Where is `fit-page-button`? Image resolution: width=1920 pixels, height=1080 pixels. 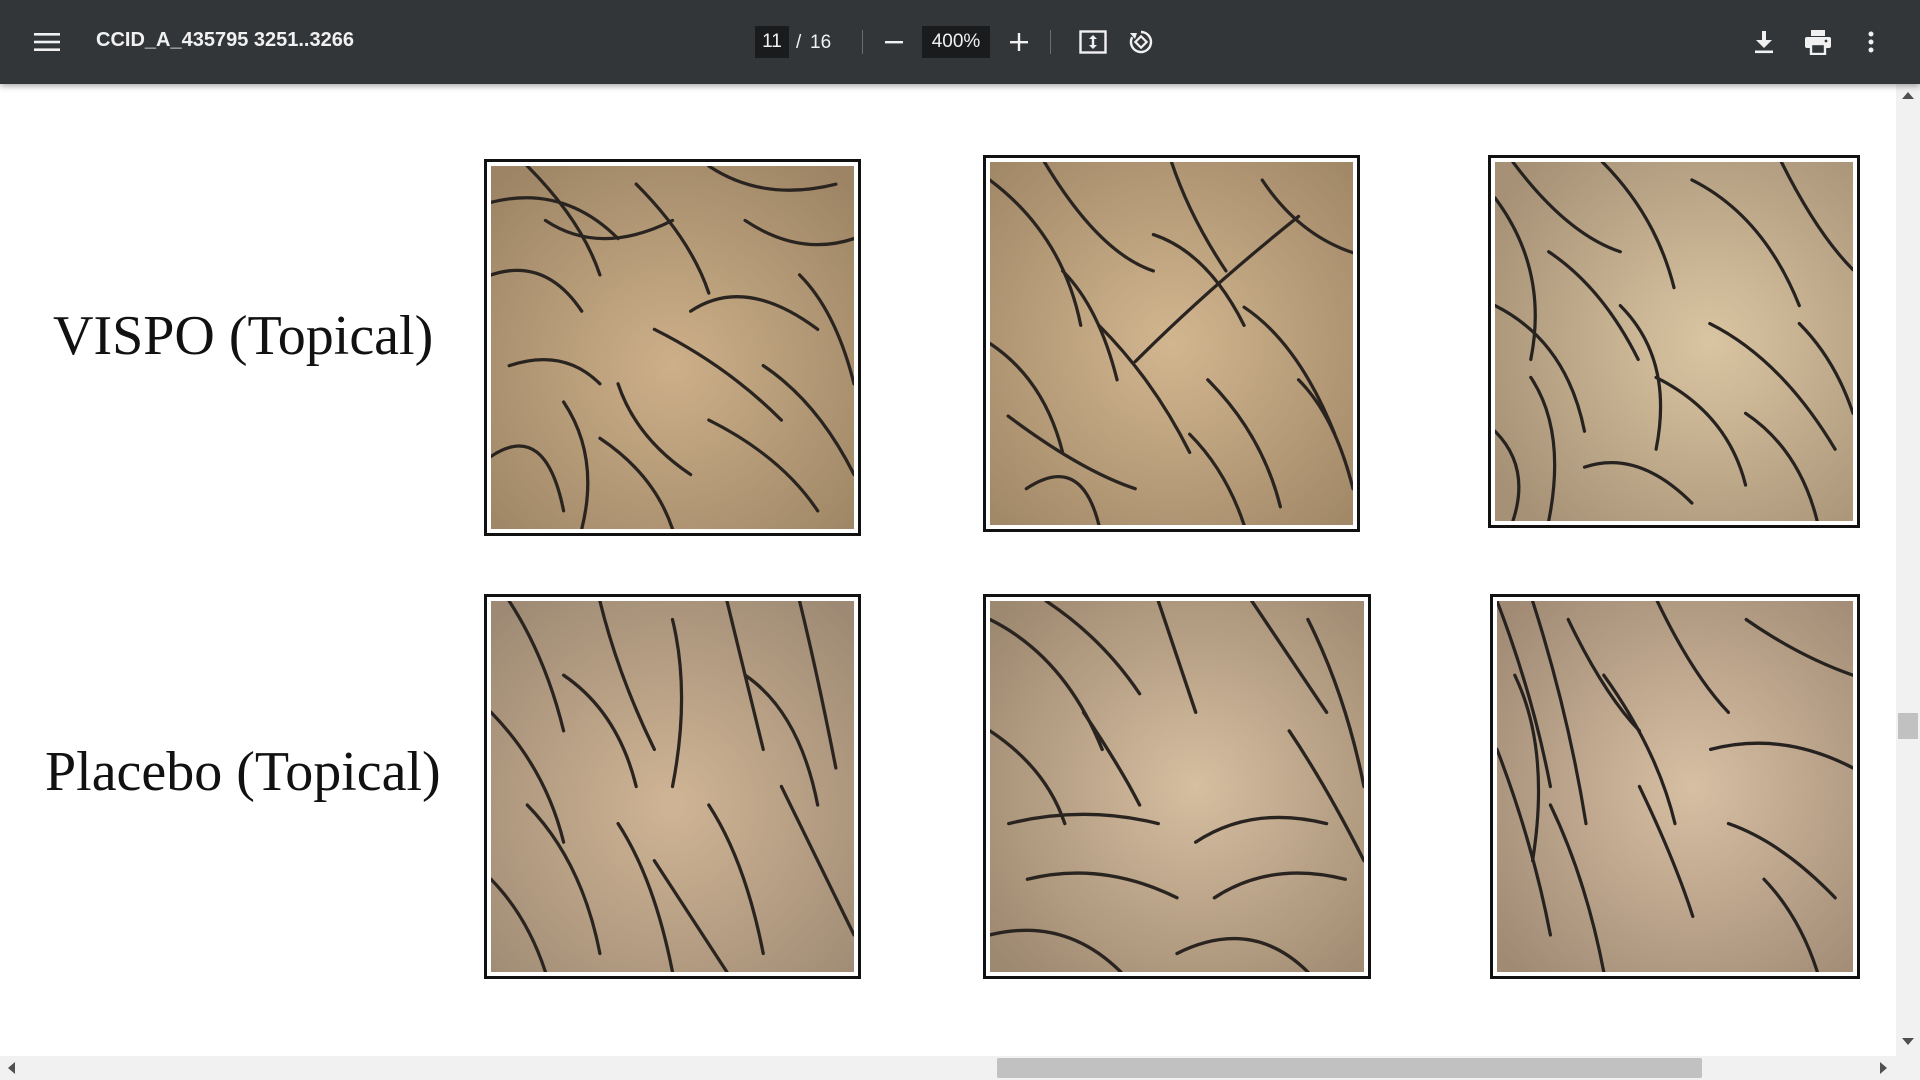
fit-page-button is located at coordinates (1093, 42).